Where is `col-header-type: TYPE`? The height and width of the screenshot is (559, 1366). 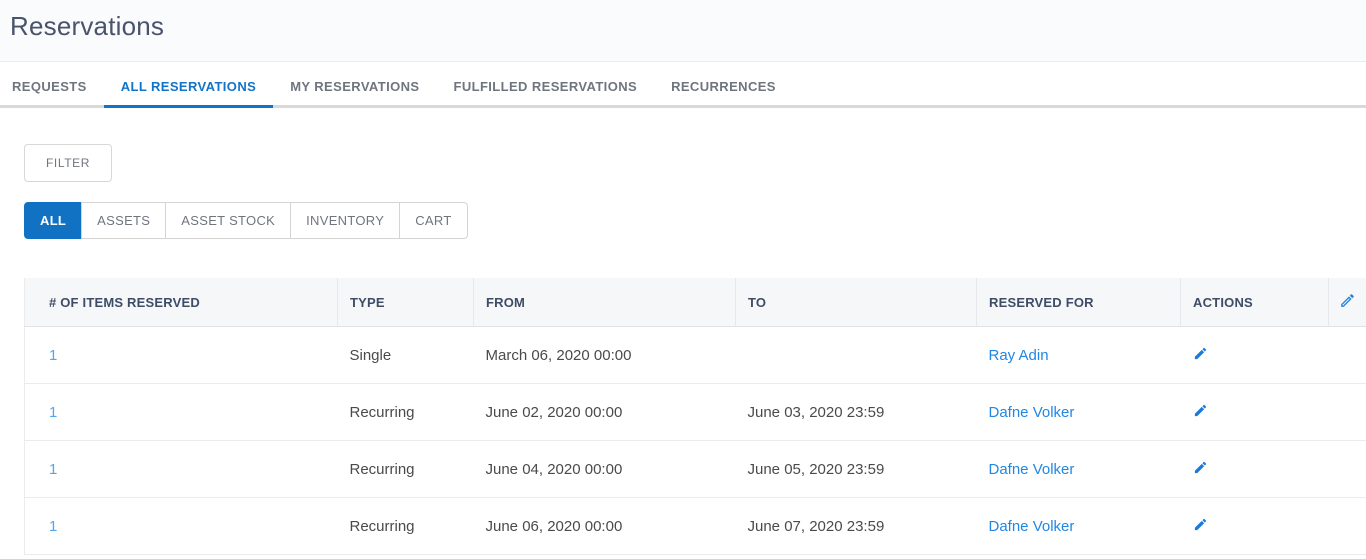 col-header-type: TYPE is located at coordinates (405, 302).